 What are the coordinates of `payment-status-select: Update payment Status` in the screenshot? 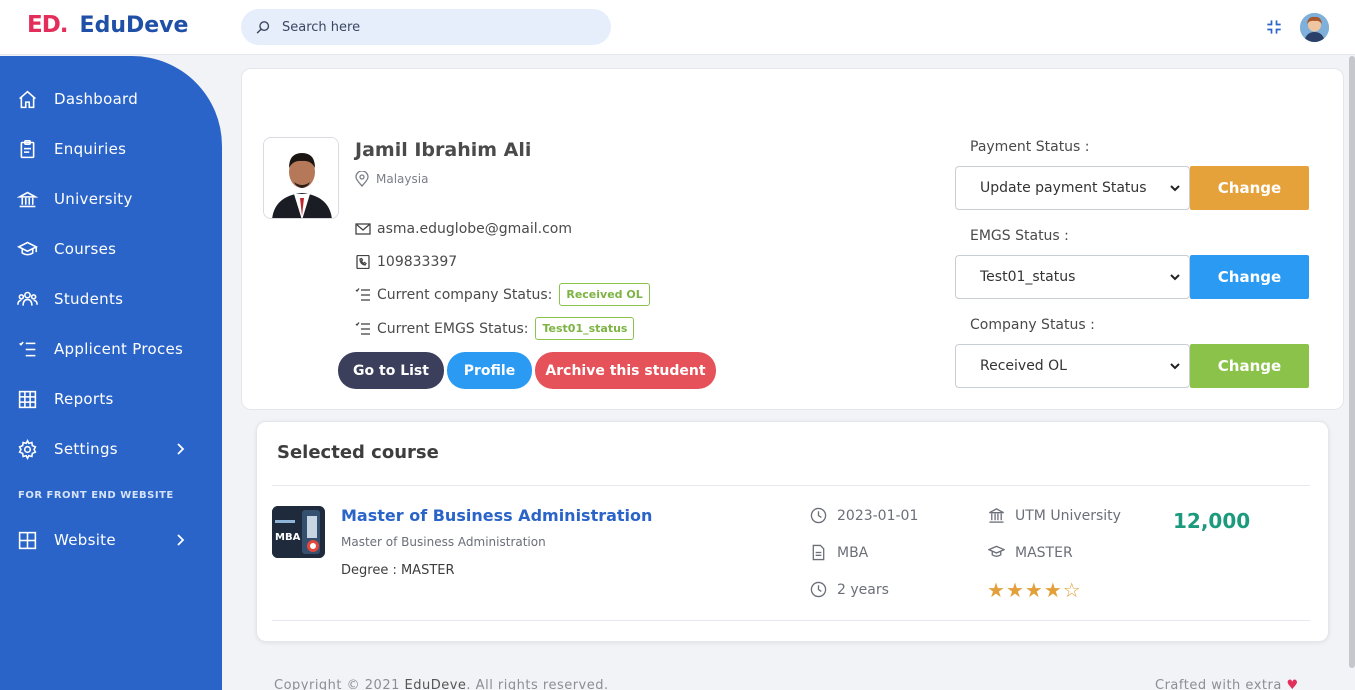 It's located at (1072, 188).